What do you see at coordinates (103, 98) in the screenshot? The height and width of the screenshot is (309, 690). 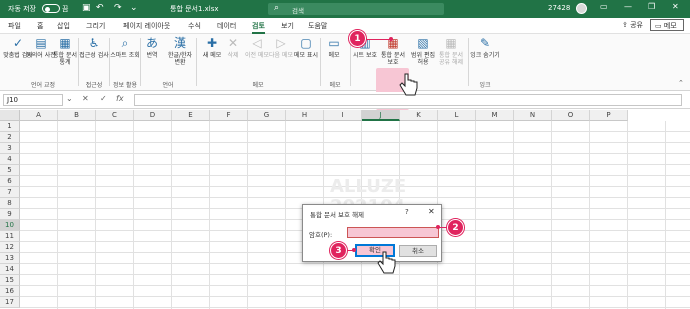 I see `enter-formula-icon: ✓` at bounding box center [103, 98].